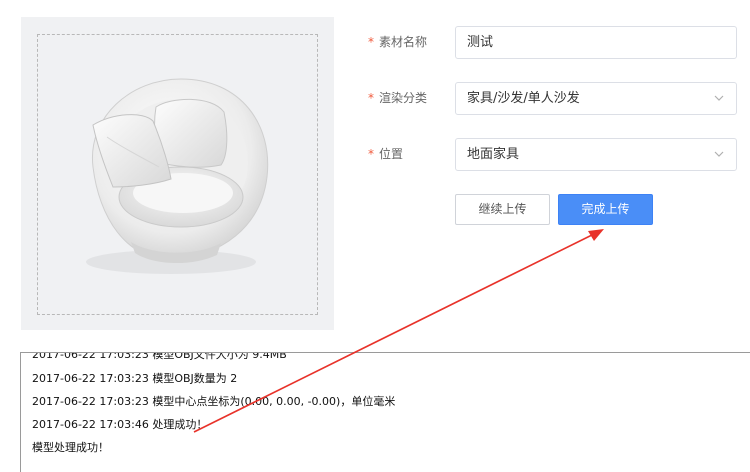 The image size is (750, 472). I want to click on category-select: 家具/沙发/单人沙发, so click(596, 98).